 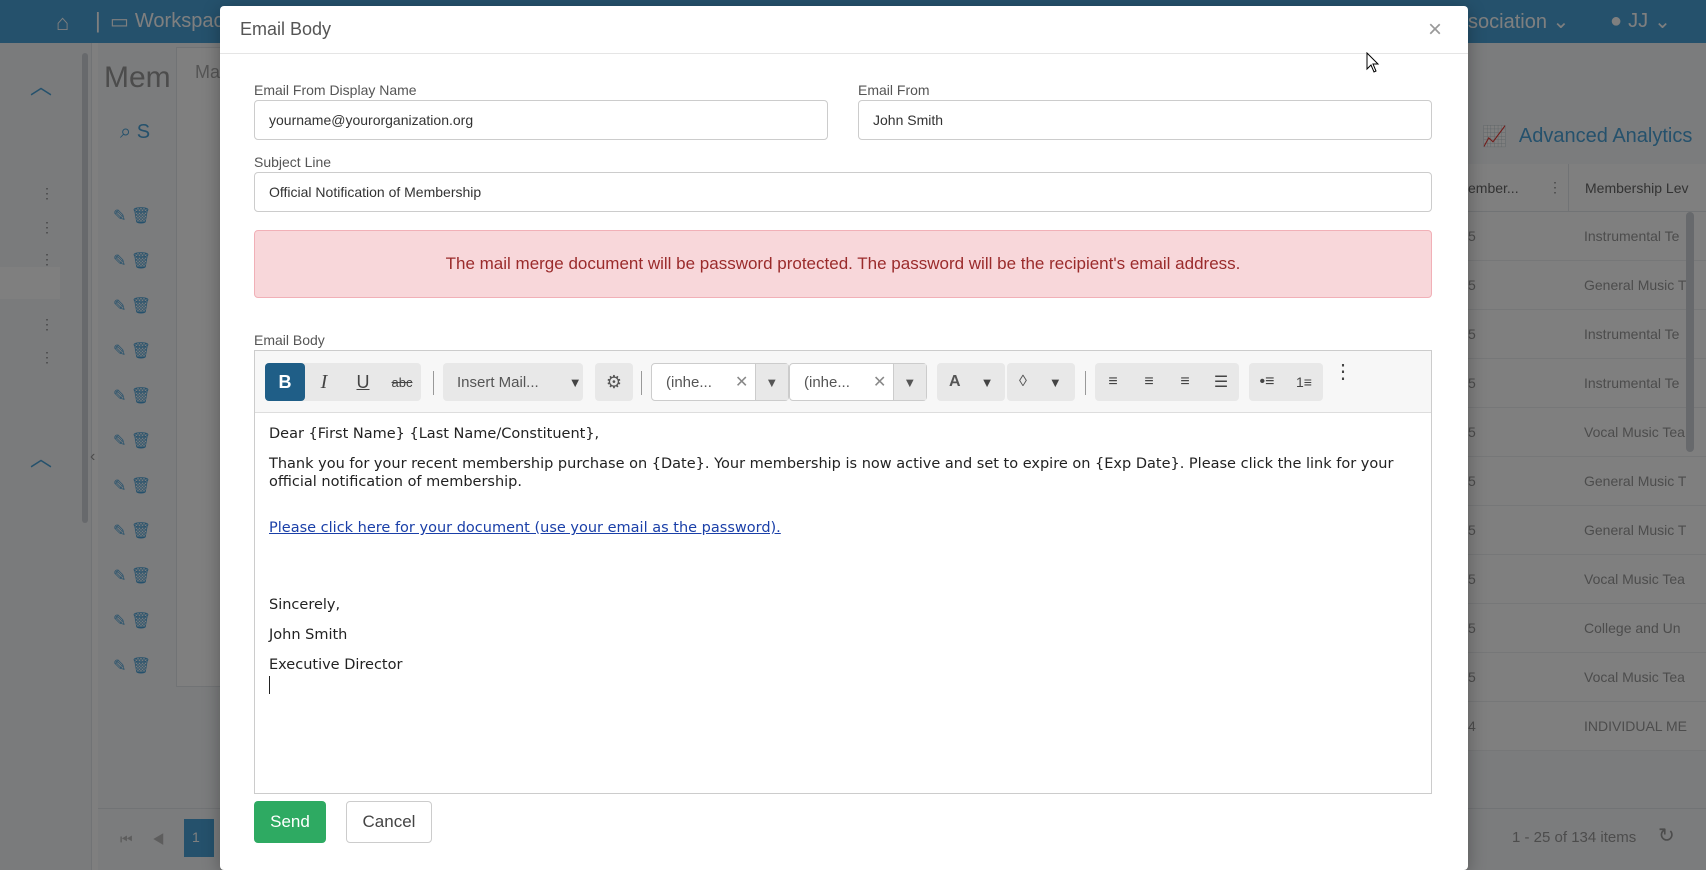 What do you see at coordinates (971, 382) in the screenshot?
I see `font-color-picker: A ▼` at bounding box center [971, 382].